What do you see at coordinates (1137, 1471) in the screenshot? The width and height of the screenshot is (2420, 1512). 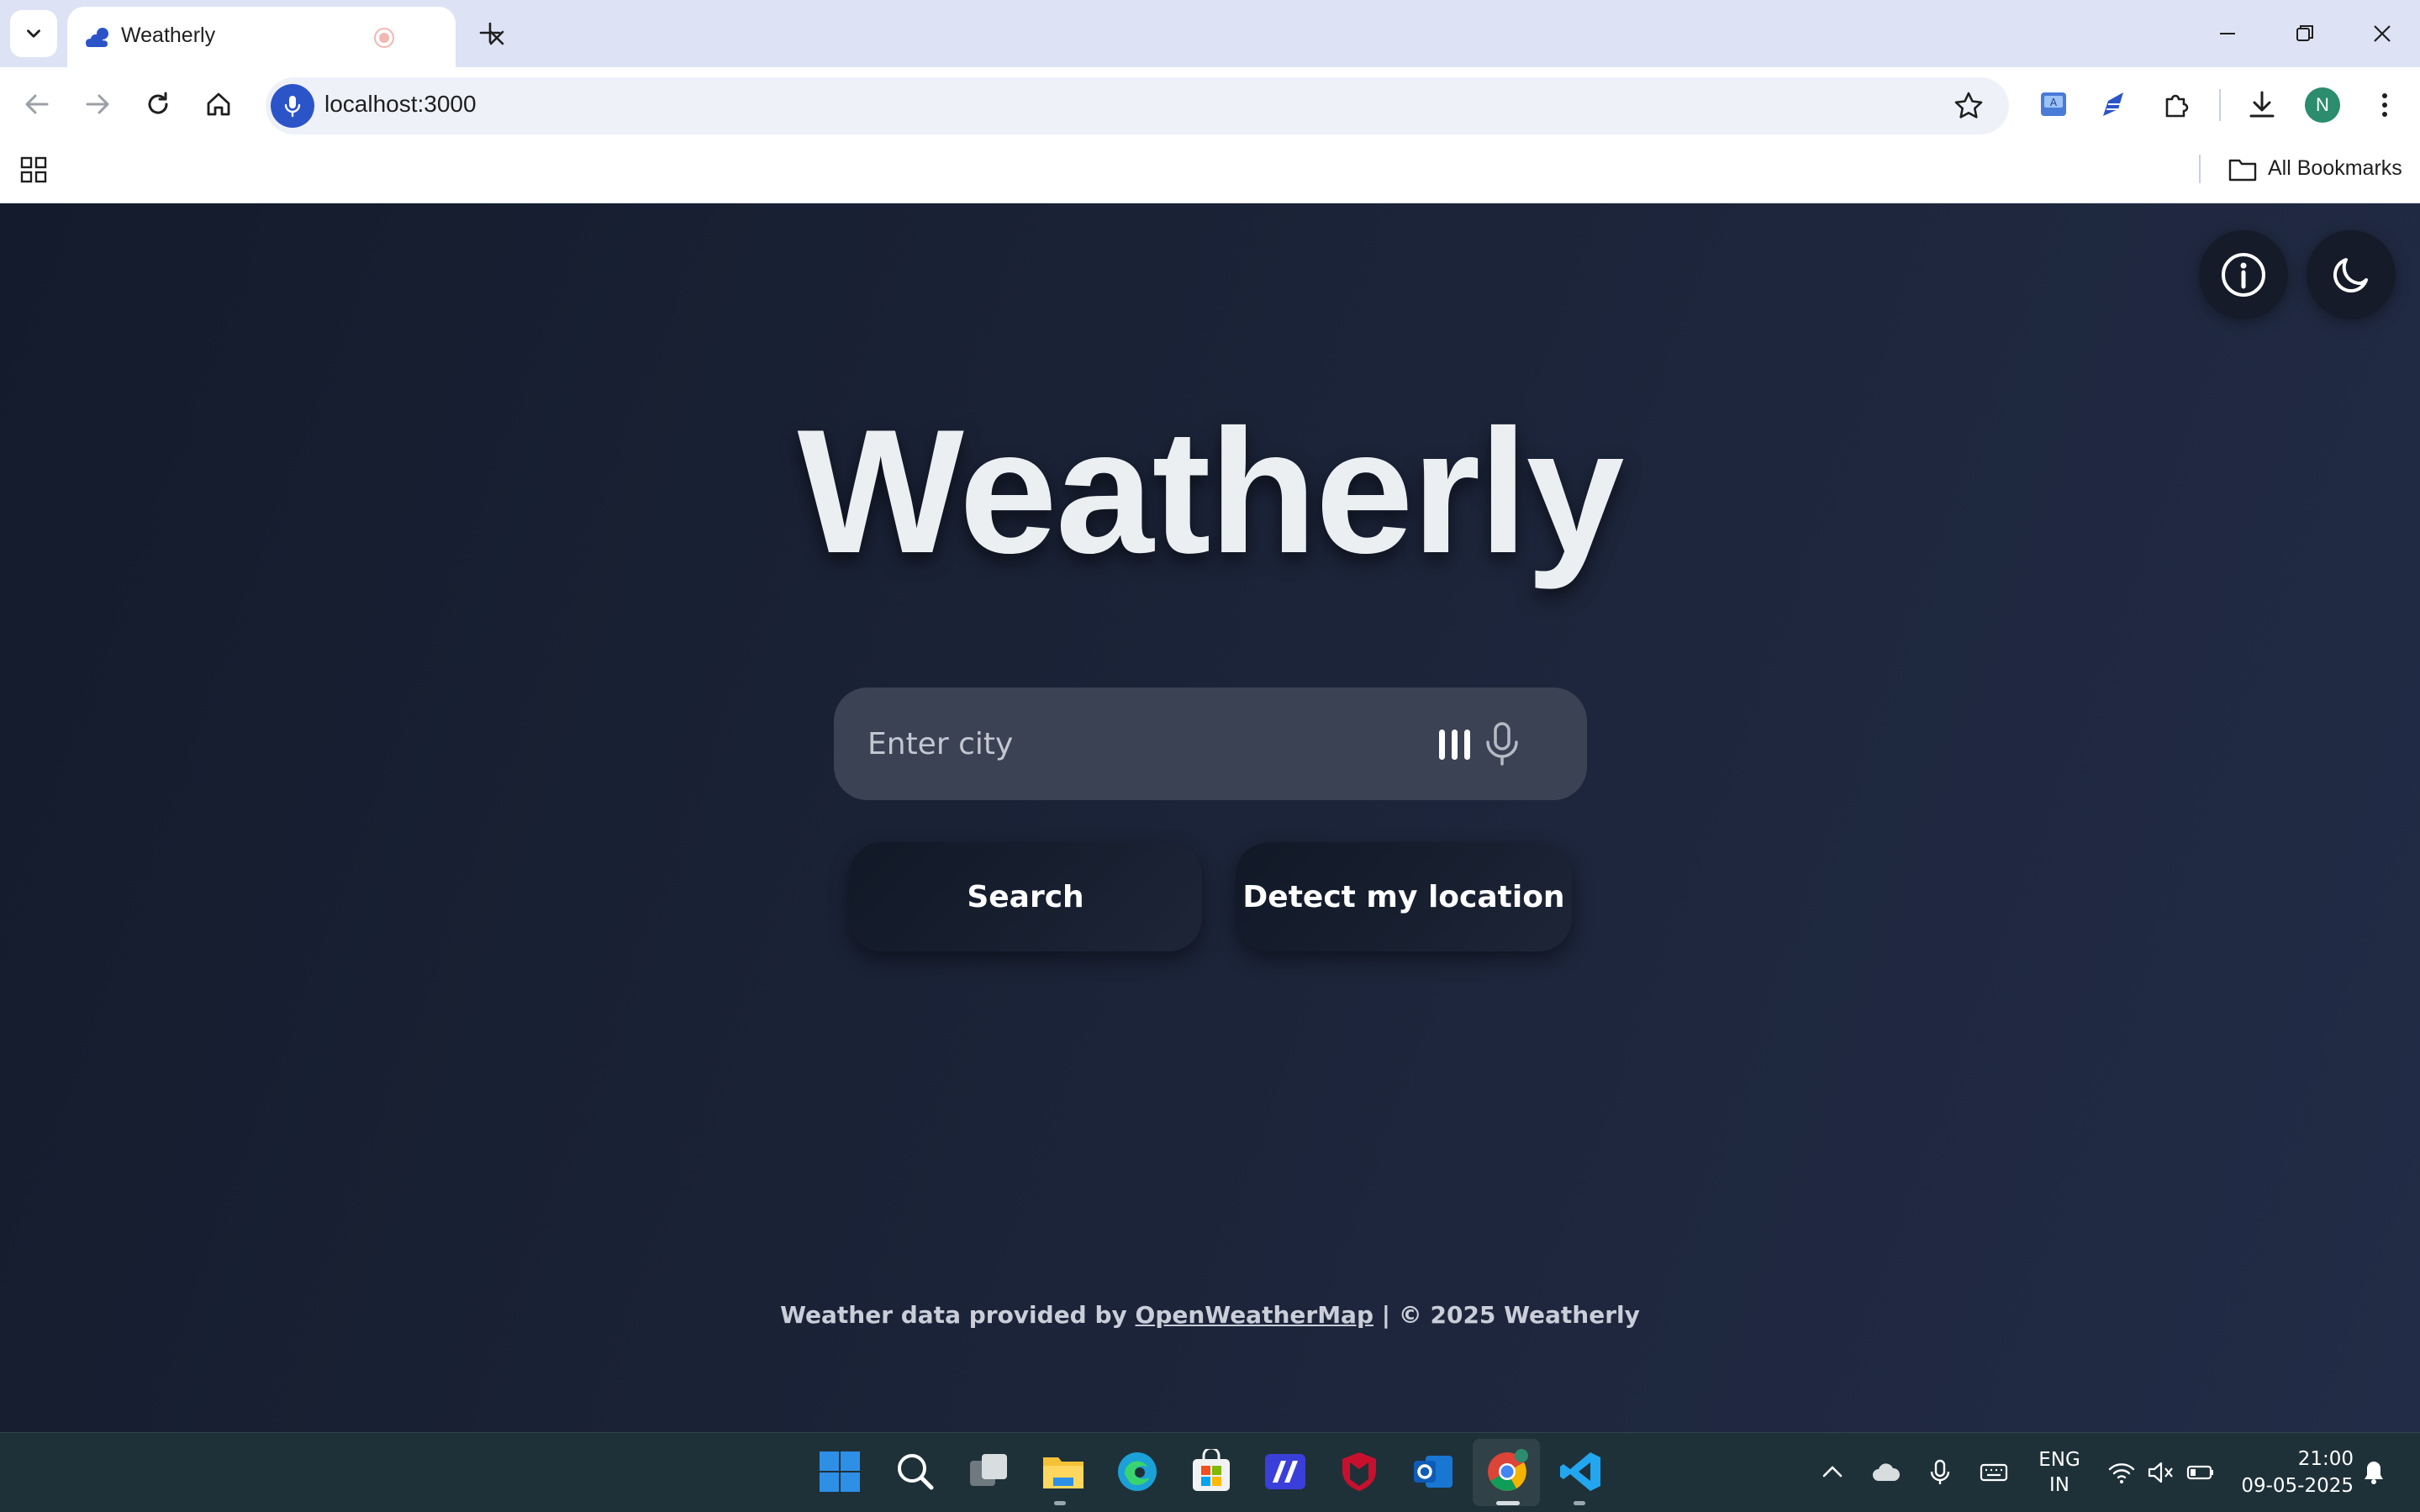 I see `edge-browser-icon` at bounding box center [1137, 1471].